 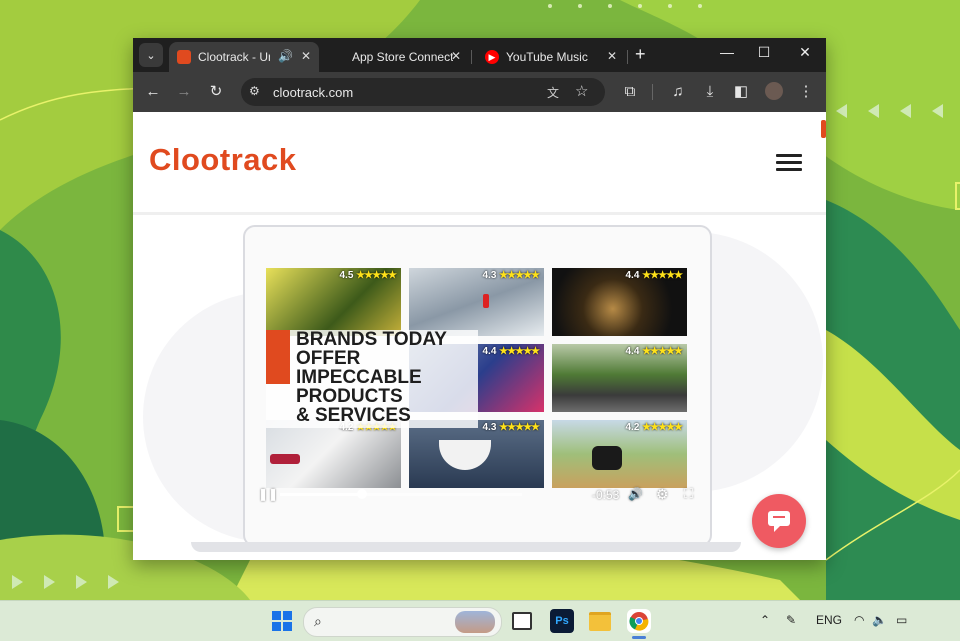 I want to click on language-indicator: ENG, so click(x=829, y=620).